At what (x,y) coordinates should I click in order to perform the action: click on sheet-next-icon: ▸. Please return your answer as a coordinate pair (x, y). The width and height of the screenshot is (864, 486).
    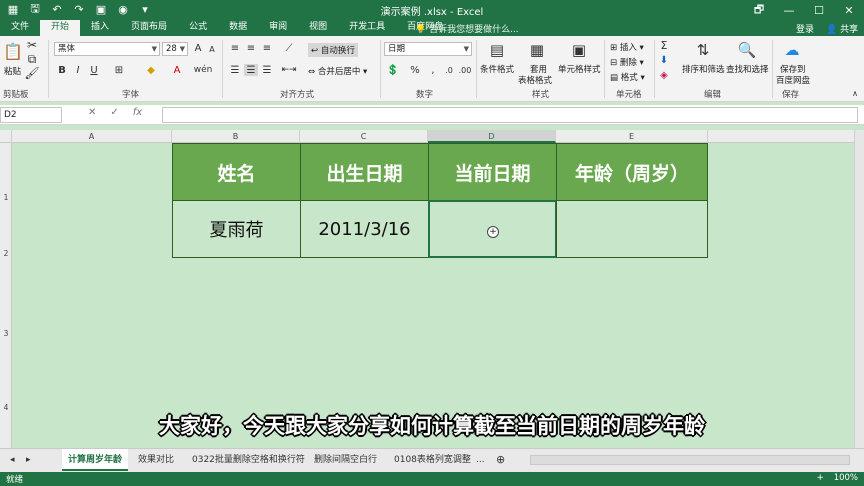
    Looking at the image, I should click on (28, 460).